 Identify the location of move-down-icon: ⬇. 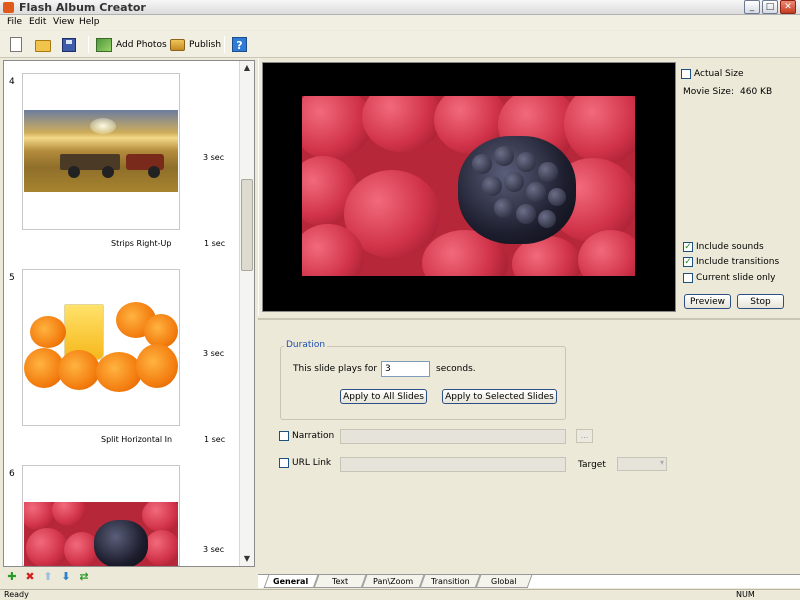
(66, 577).